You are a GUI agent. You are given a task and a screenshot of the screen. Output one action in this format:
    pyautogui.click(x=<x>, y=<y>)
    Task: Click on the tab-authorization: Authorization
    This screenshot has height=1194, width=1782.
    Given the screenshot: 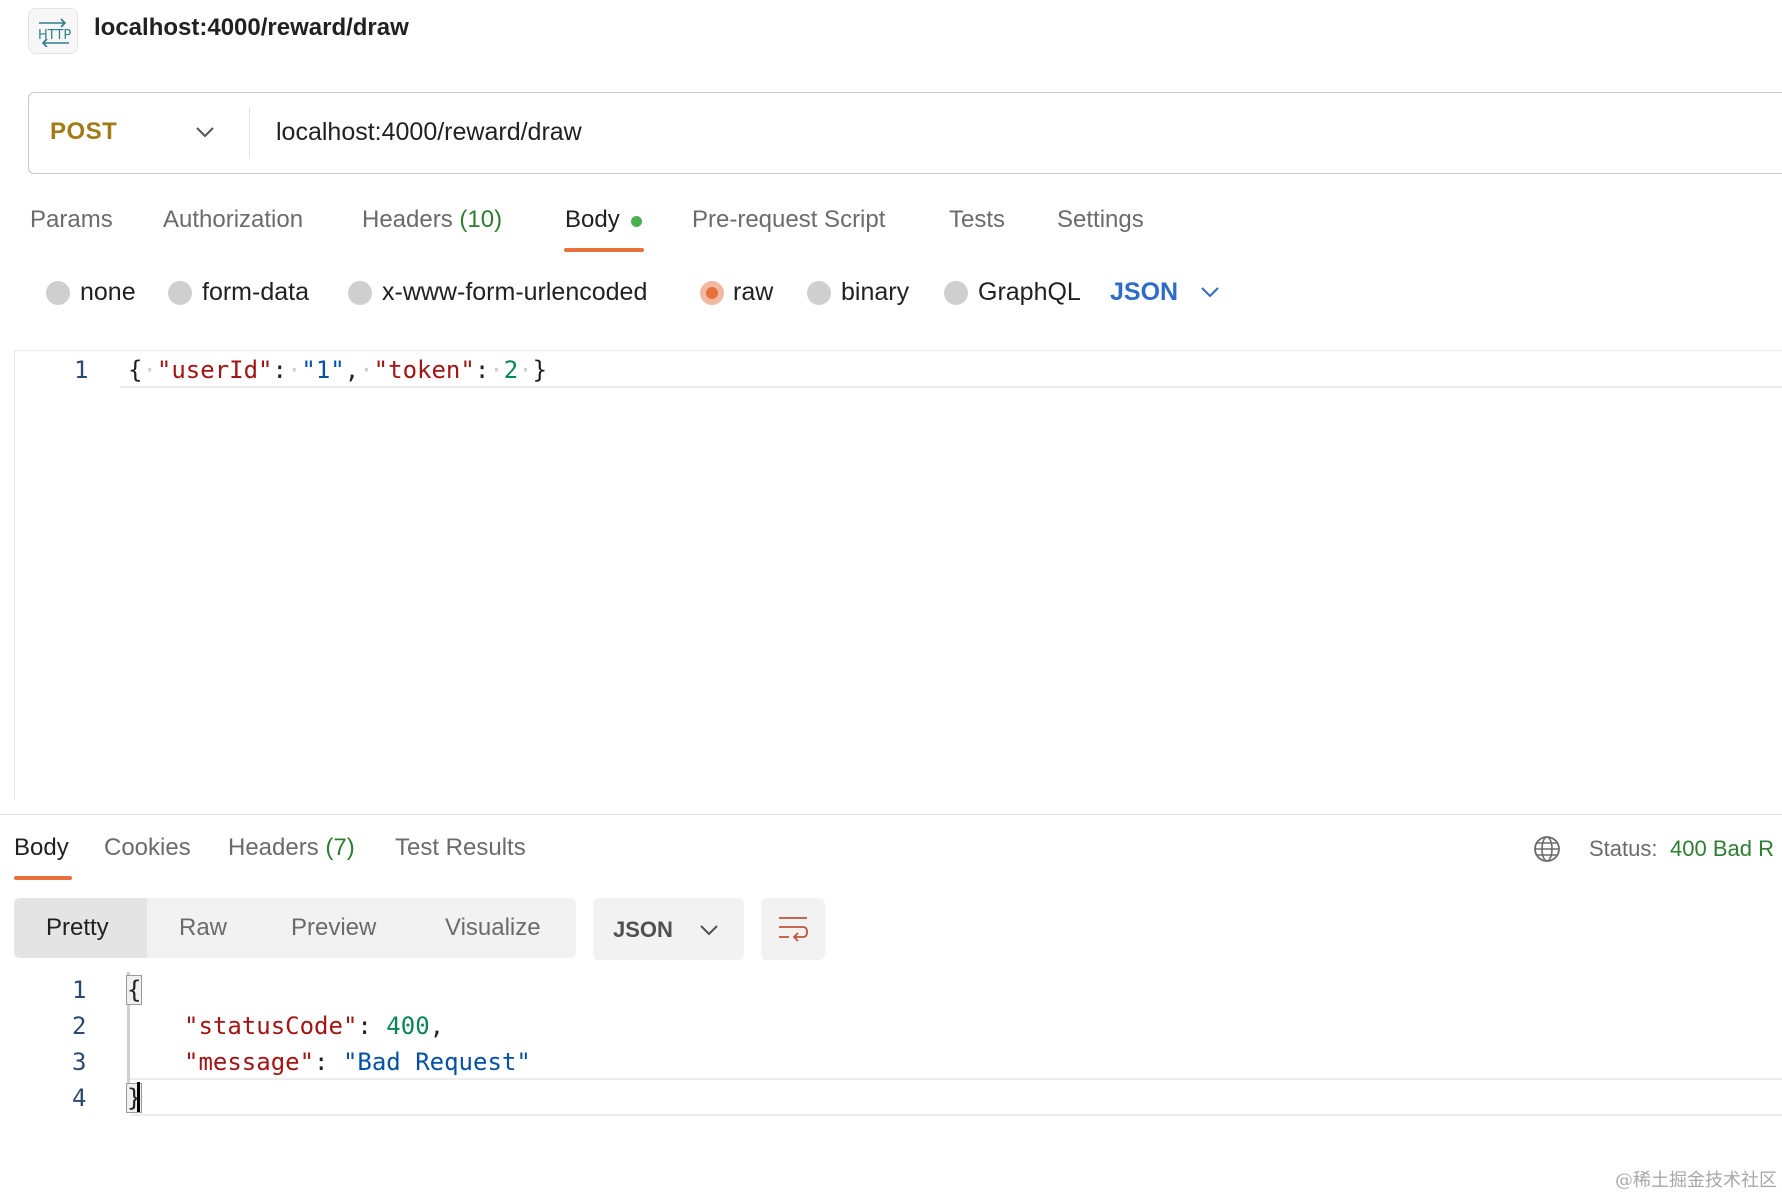 What is the action you would take?
    pyautogui.click(x=233, y=220)
    